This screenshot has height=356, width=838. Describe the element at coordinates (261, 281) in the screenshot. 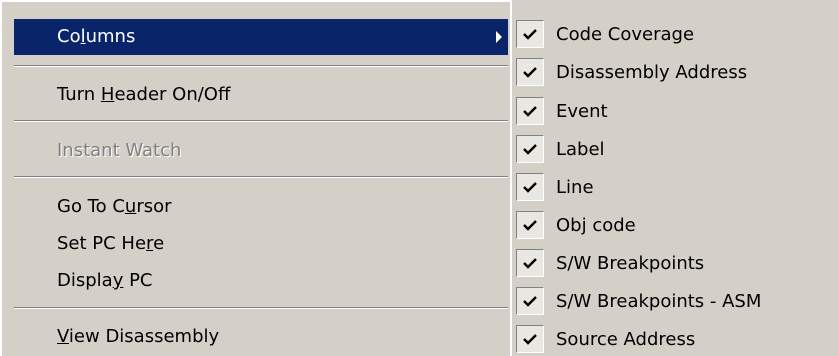

I see `menu-item-display-pc: Display PC` at that location.